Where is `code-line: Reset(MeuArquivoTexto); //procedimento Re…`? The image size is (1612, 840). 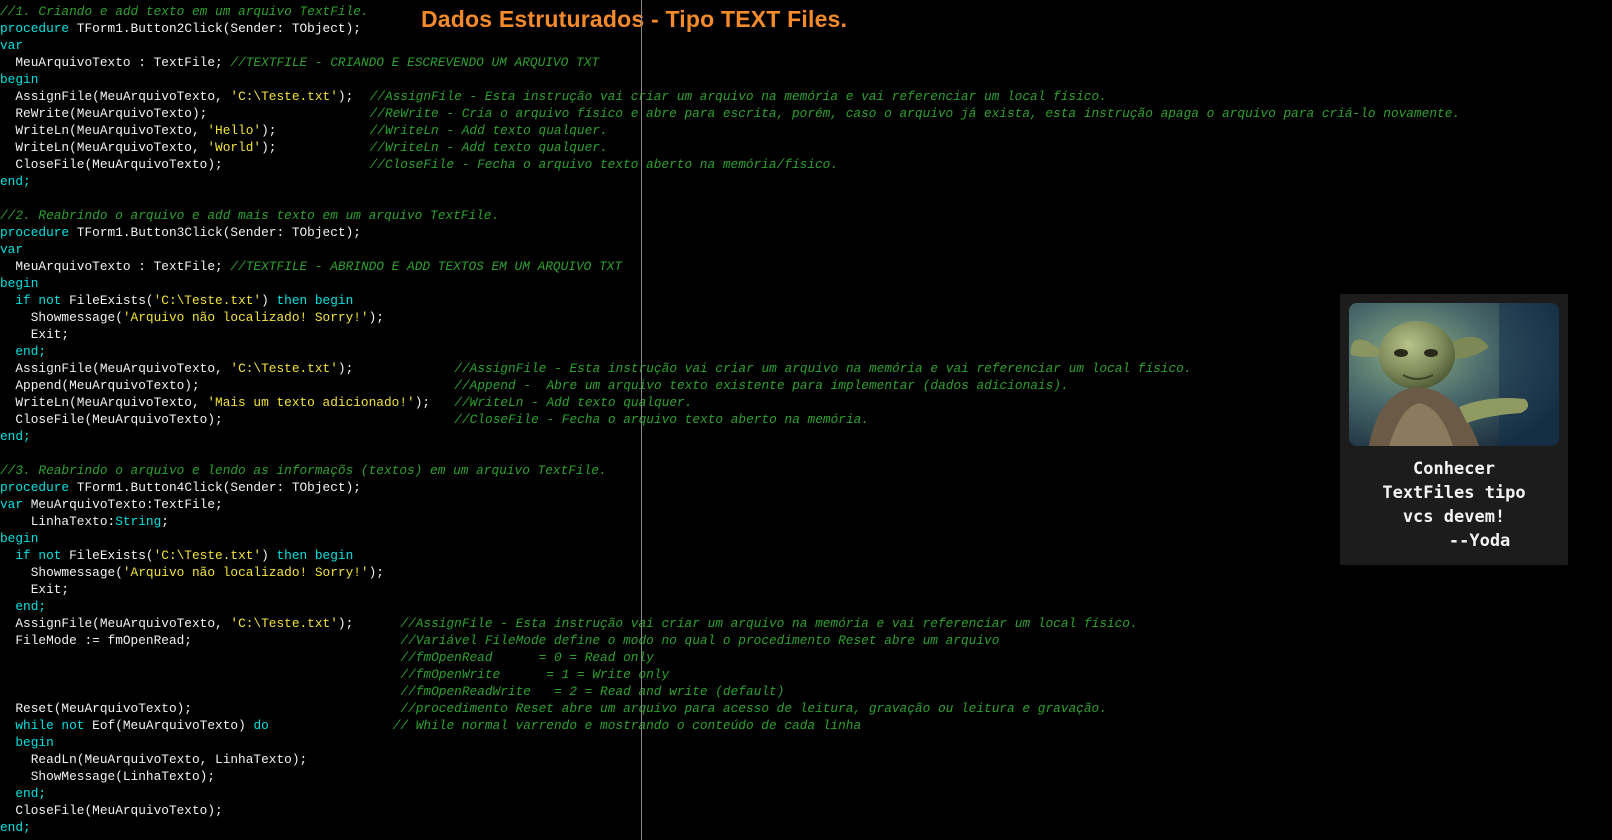
code-line: Reset(MeuArquivoTexto); //procedimento Re… is located at coordinates (800, 708).